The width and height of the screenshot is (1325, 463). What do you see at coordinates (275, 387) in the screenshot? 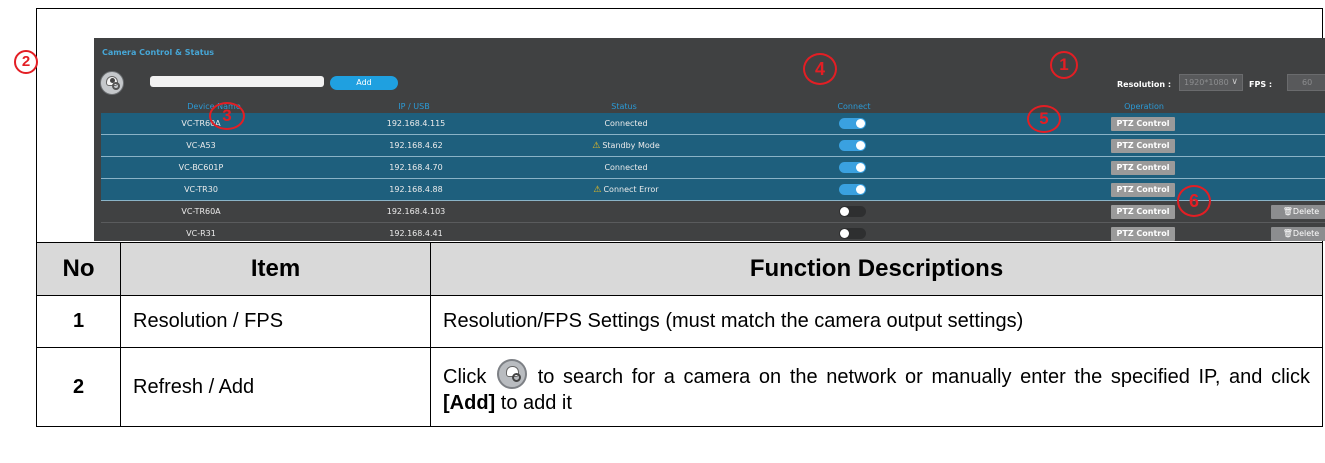
I see `row-item: Refresh / Add` at bounding box center [275, 387].